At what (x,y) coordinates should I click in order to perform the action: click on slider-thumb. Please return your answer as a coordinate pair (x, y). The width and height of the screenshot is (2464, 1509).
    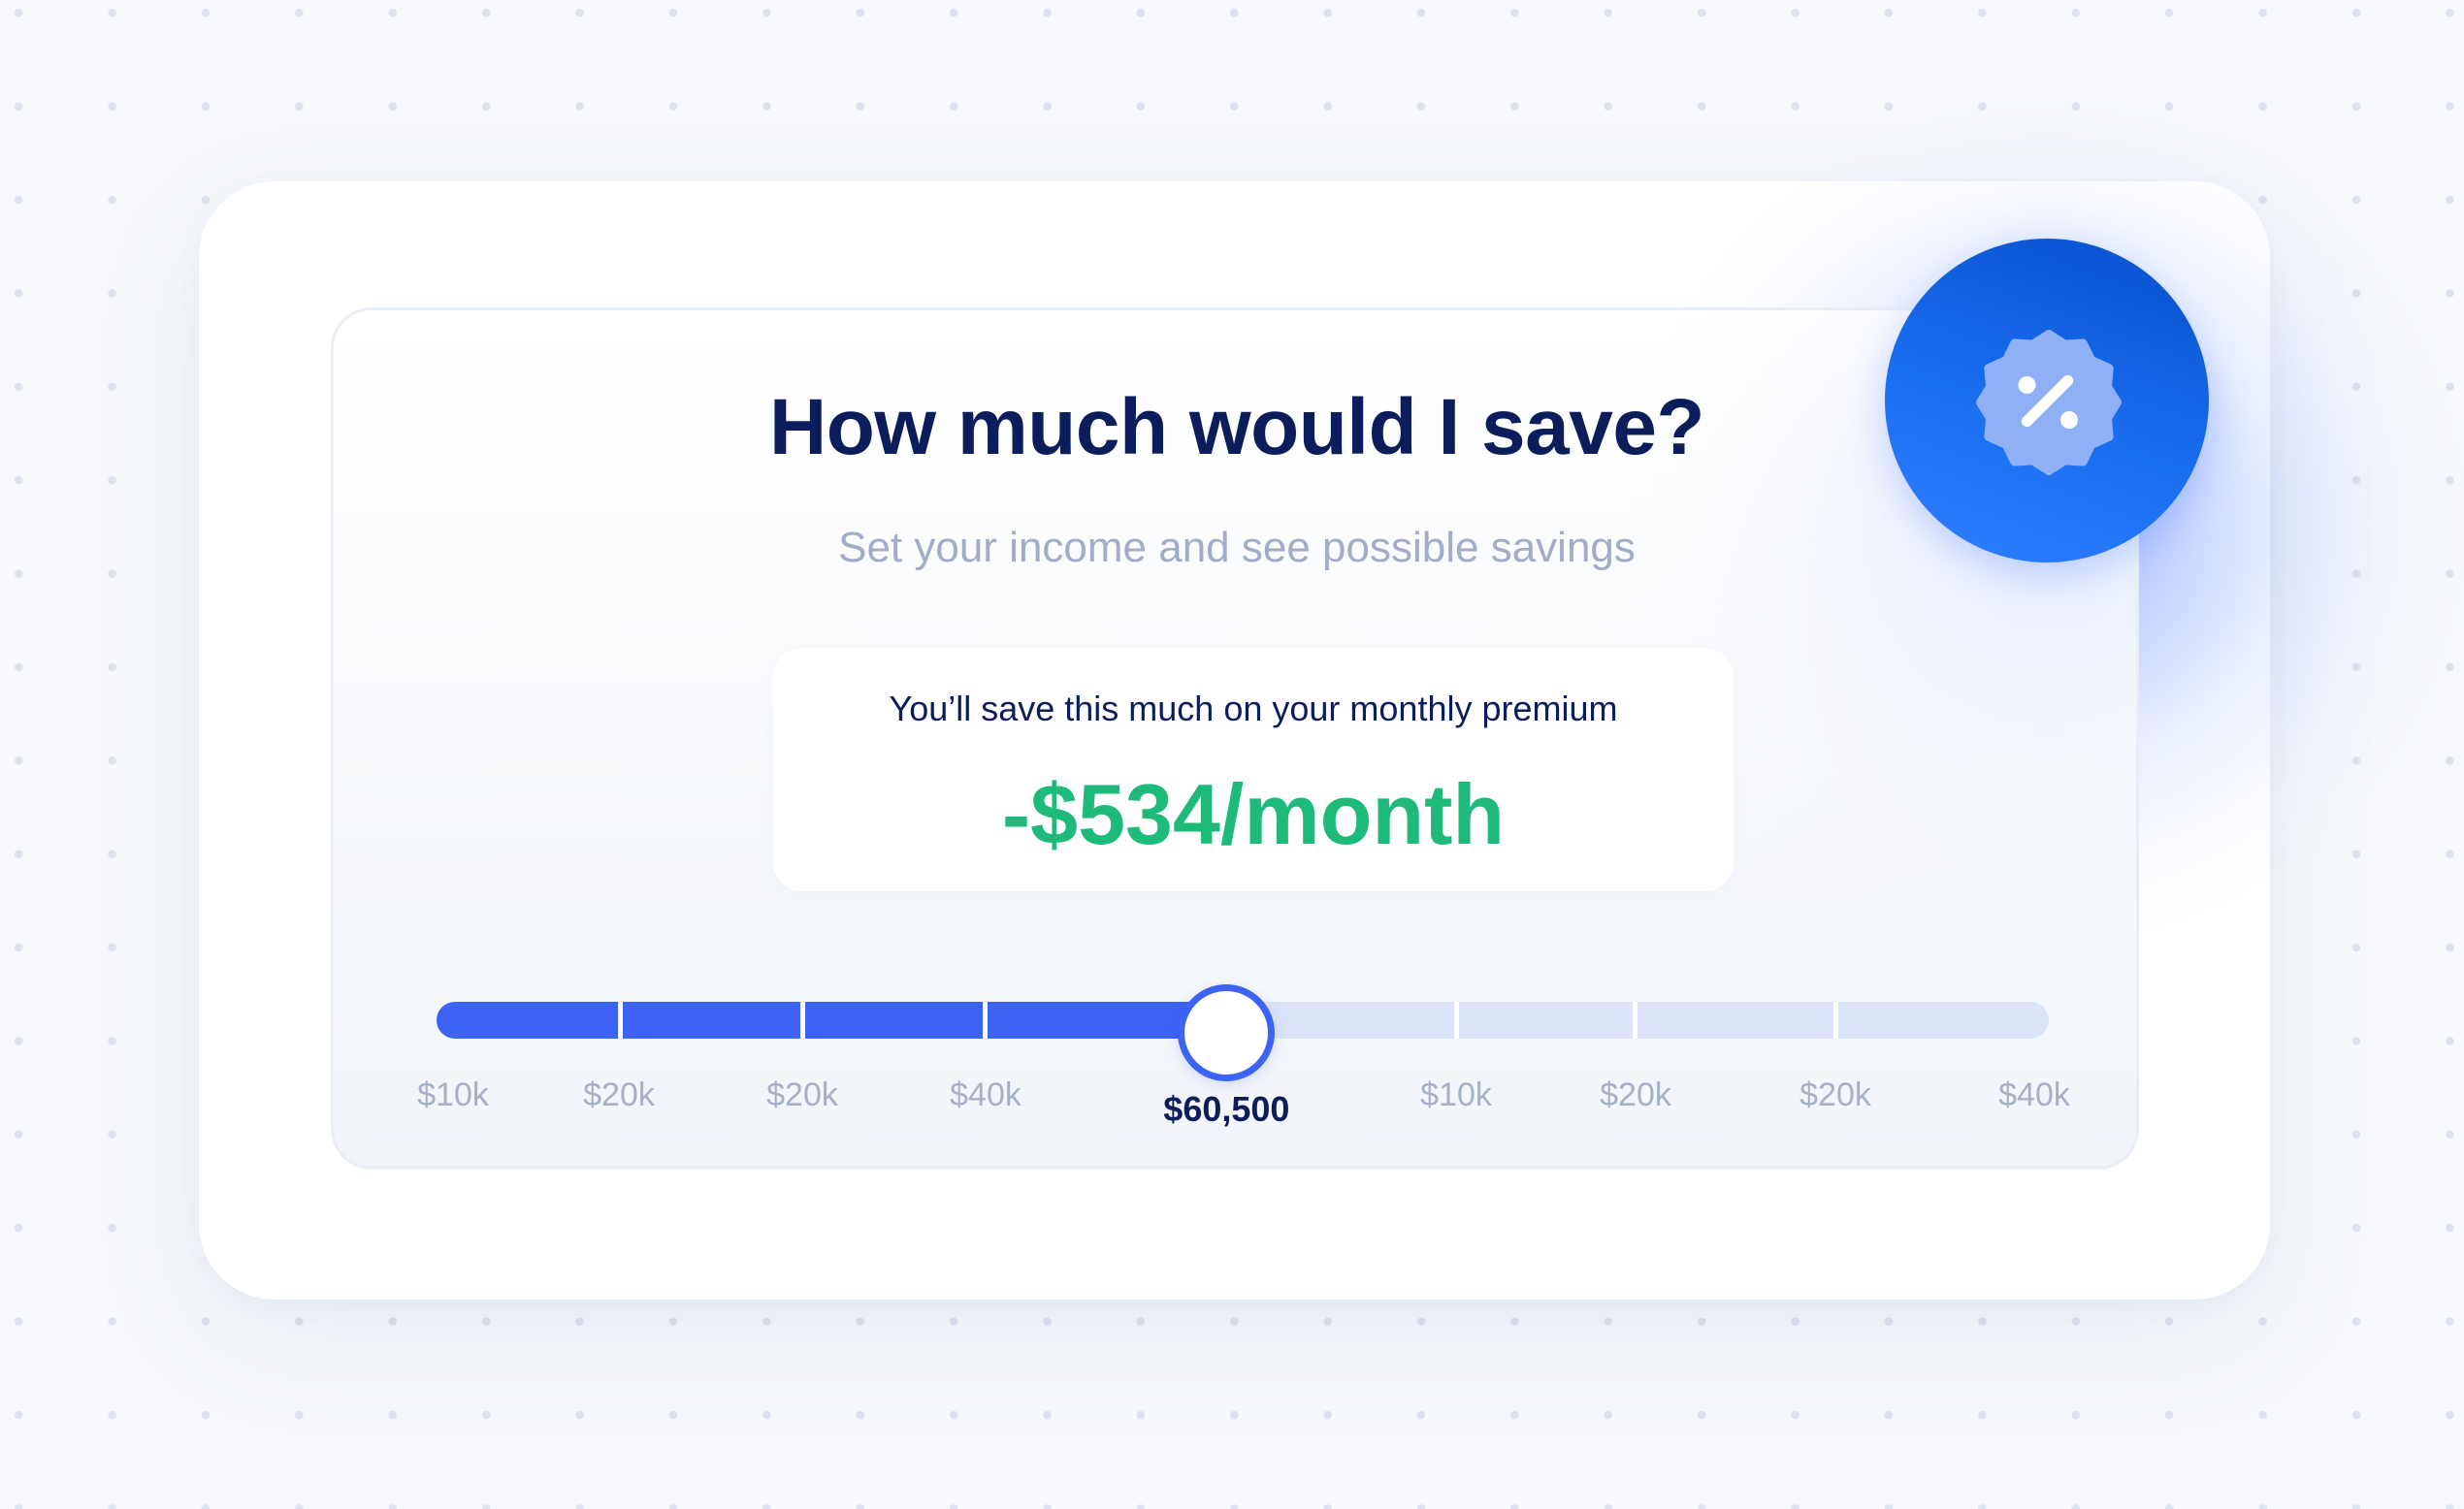
    Looking at the image, I should click on (1227, 1033).